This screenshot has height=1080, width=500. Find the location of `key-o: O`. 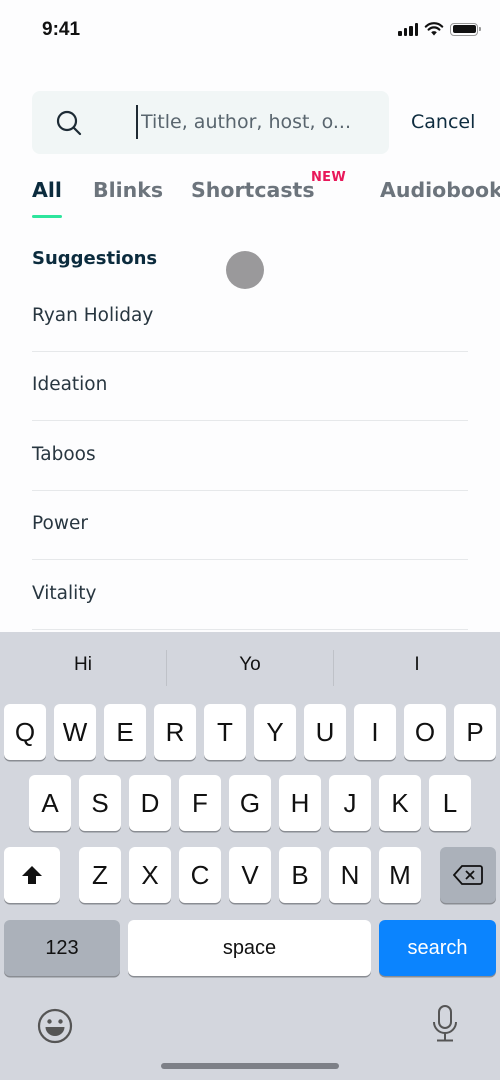

key-o: O is located at coordinates (425, 732).